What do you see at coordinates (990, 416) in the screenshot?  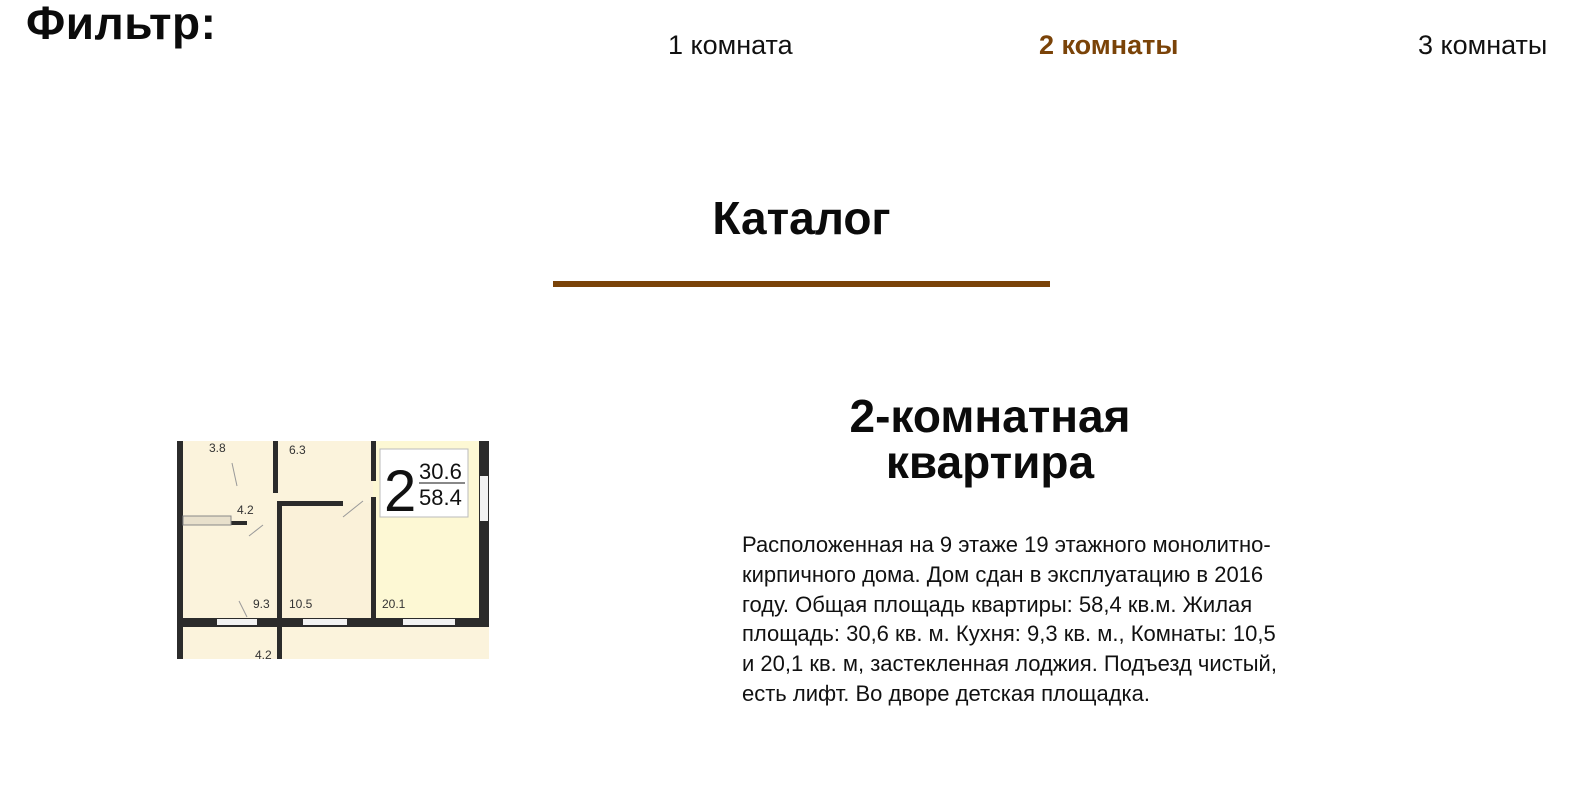 I see `apartment-title-line1: 2-комнатная` at bounding box center [990, 416].